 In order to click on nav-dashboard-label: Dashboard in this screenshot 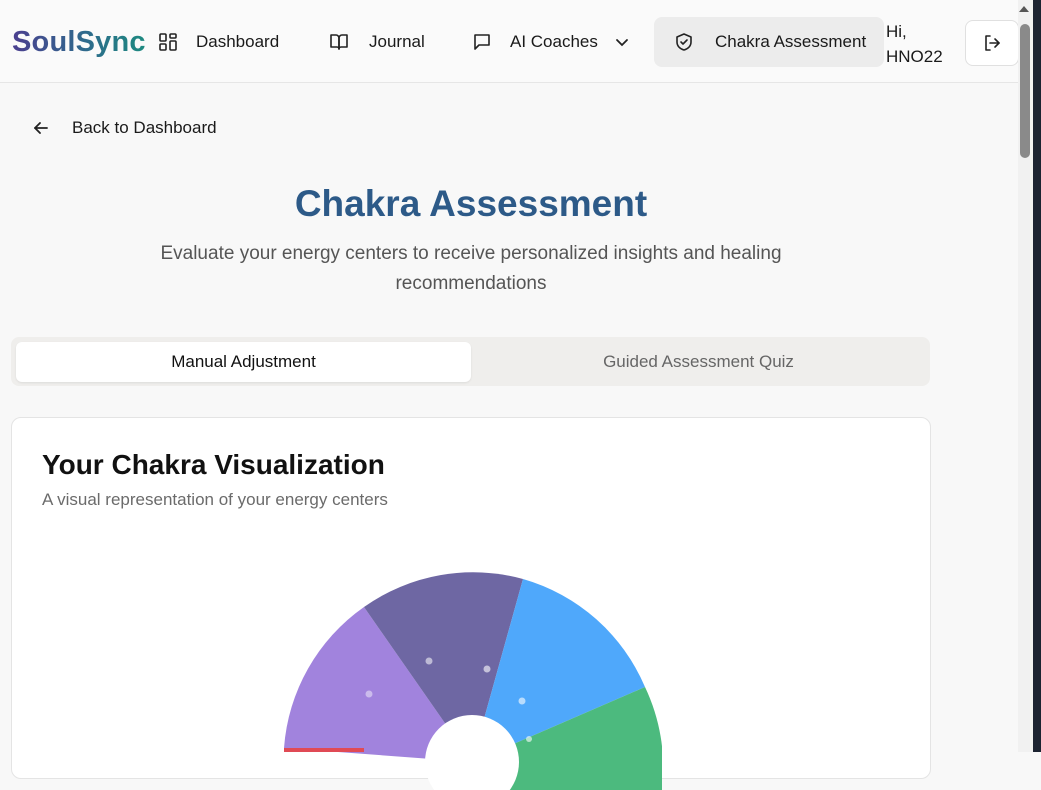, I will do `click(238, 41)`.